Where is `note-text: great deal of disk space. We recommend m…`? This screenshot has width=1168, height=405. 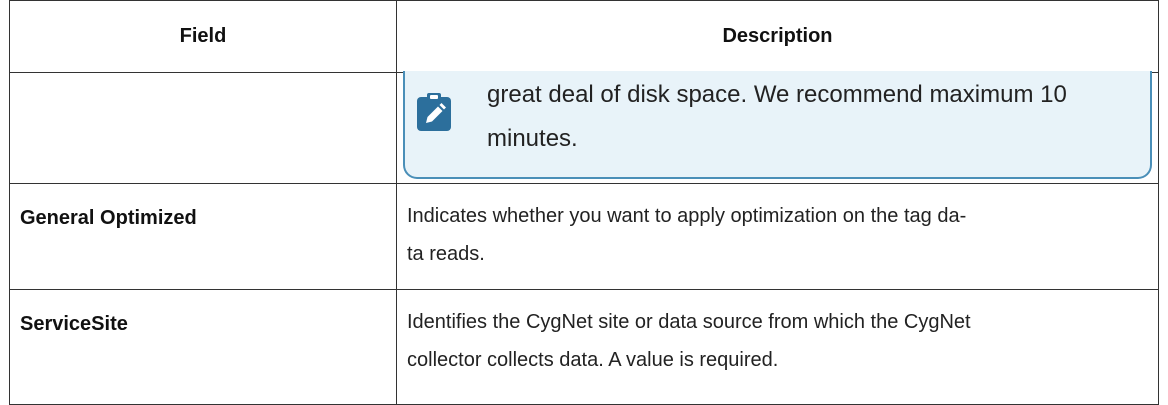
note-text: great deal of disk space. We recommend m… is located at coordinates (813, 117).